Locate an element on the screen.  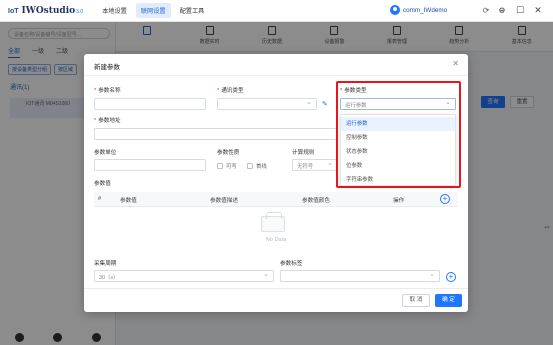
menu-config-tools: 配置工具 is located at coordinates (192, 10).